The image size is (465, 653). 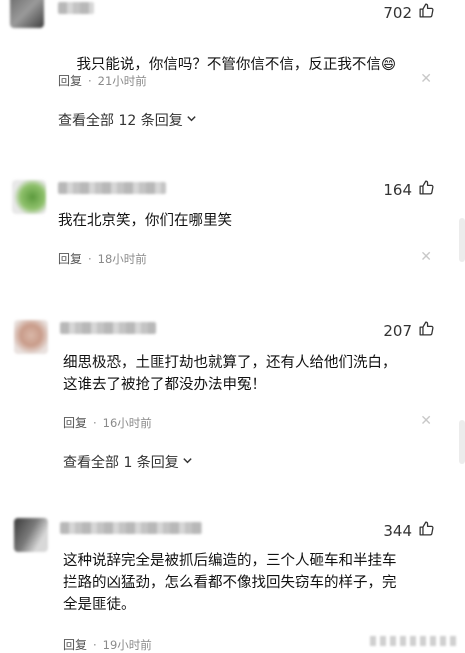 I want to click on view-all-replies-link: 查看全部 1 条回复, so click(x=128, y=462).